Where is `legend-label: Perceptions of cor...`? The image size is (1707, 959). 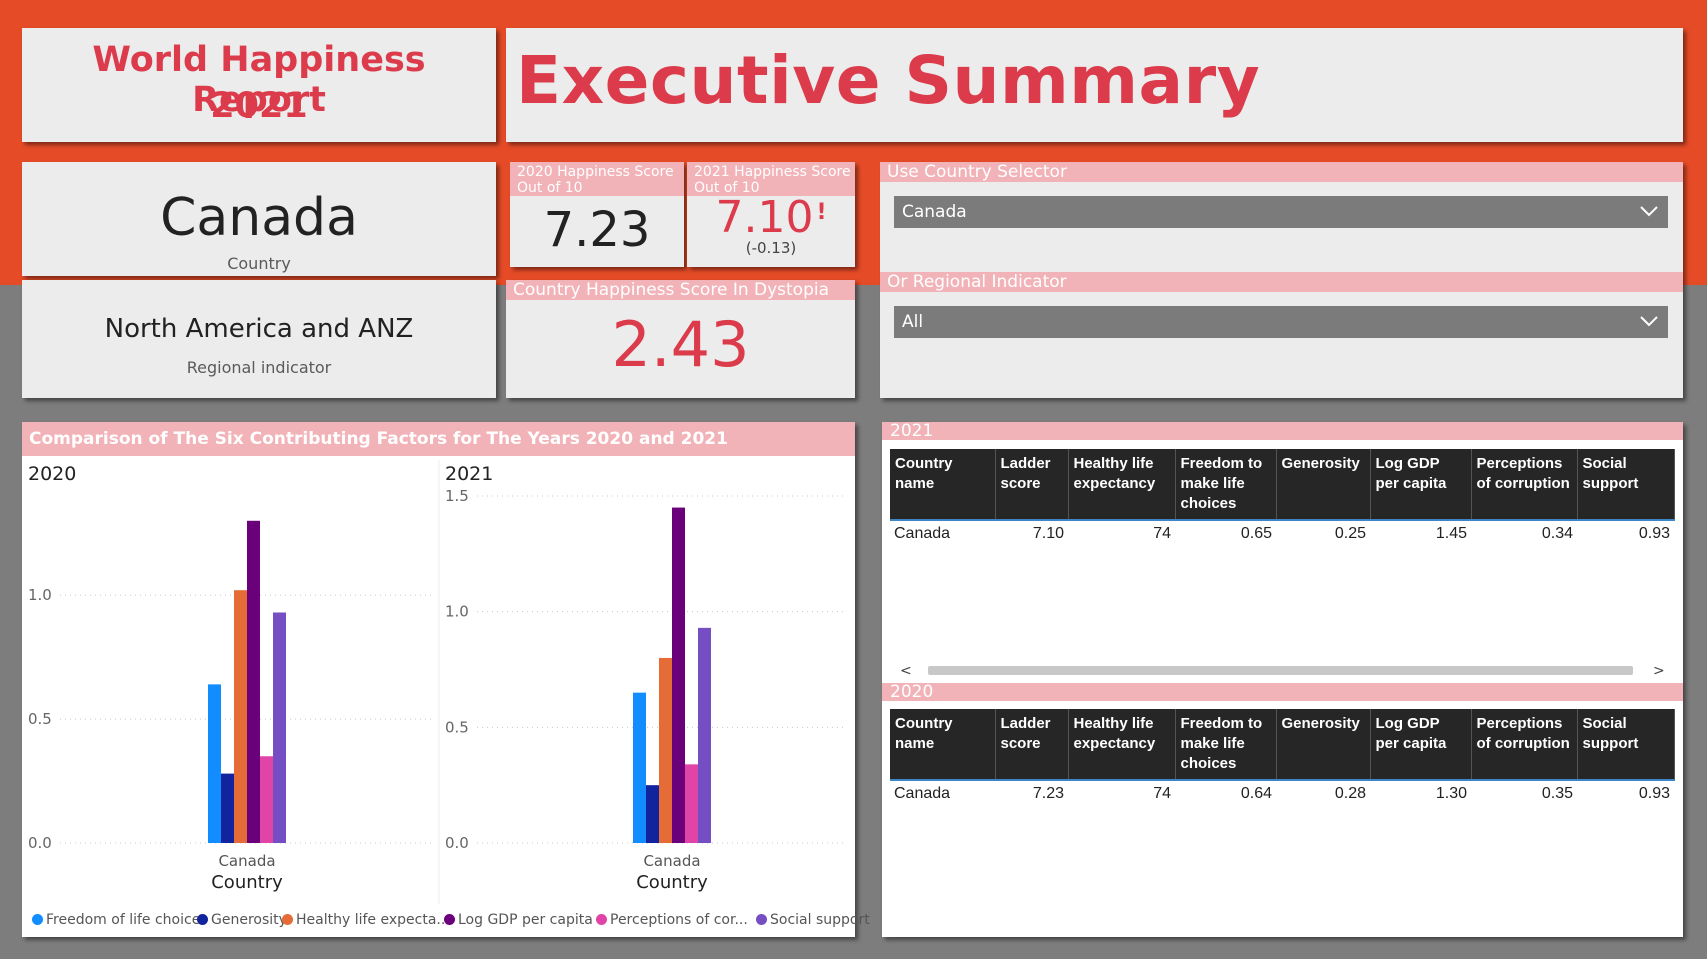 legend-label: Perceptions of cor... is located at coordinates (679, 920).